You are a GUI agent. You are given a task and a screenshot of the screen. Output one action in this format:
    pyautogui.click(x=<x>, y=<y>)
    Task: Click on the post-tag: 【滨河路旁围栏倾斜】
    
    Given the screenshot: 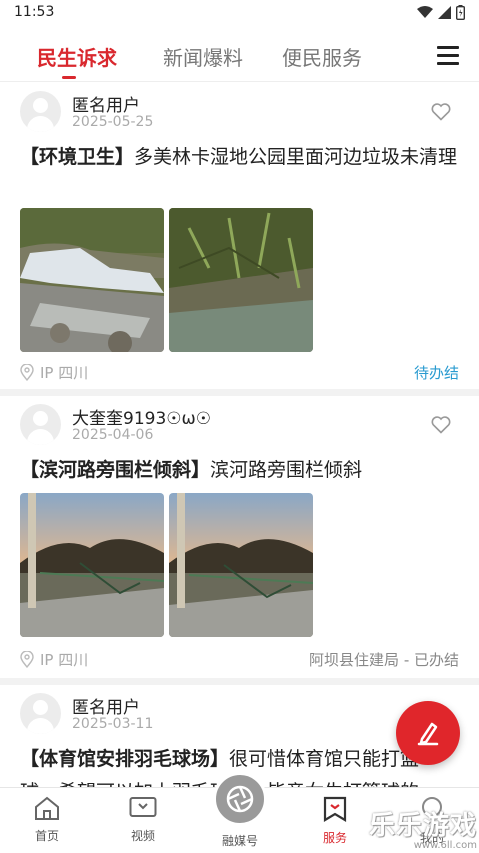 What is the action you would take?
    pyautogui.click(x=115, y=470)
    